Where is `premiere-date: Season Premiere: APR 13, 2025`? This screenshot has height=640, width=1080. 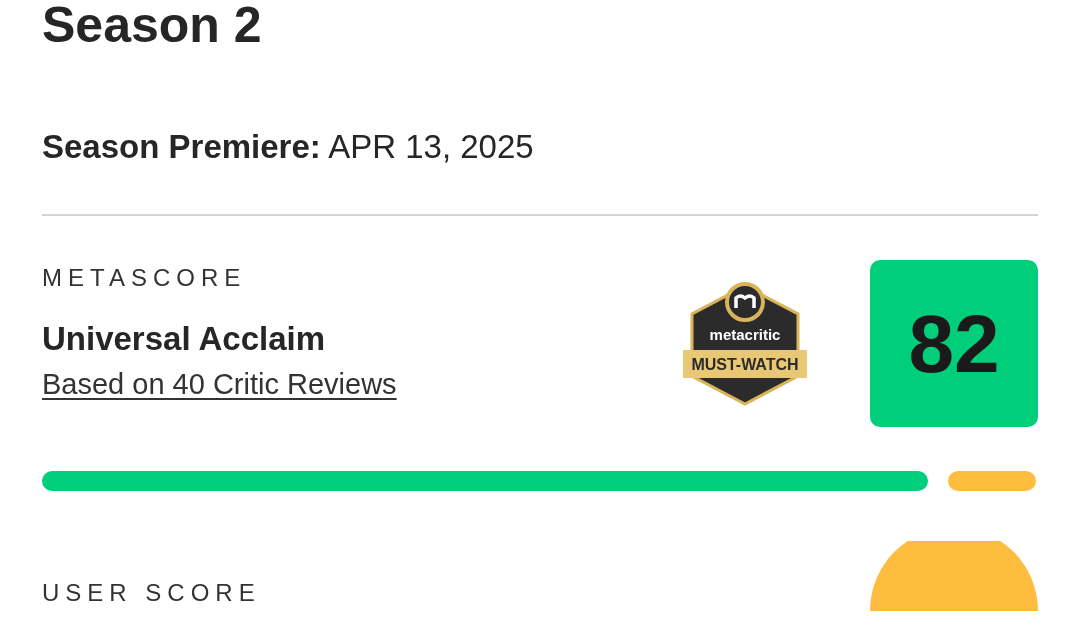
premiere-date: Season Premiere: APR 13, 2025 is located at coordinates (288, 147).